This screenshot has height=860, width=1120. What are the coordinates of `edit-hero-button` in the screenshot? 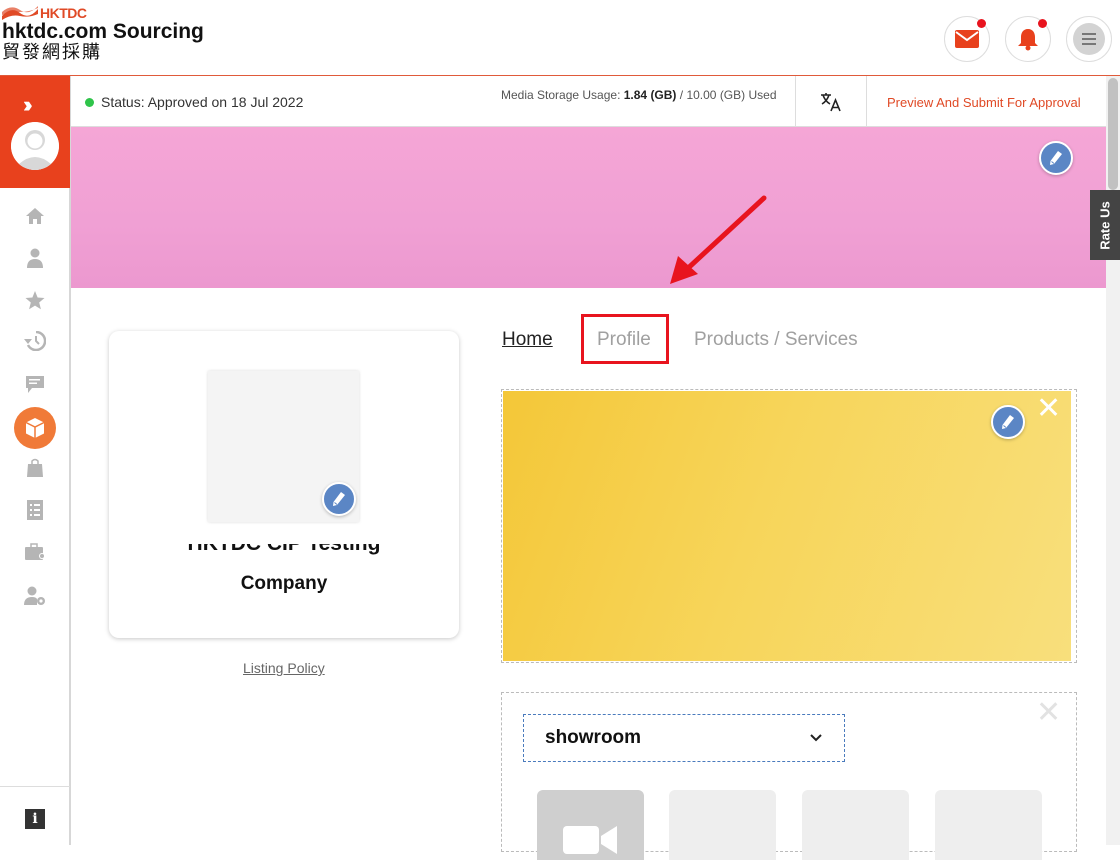 It's located at (1008, 422).